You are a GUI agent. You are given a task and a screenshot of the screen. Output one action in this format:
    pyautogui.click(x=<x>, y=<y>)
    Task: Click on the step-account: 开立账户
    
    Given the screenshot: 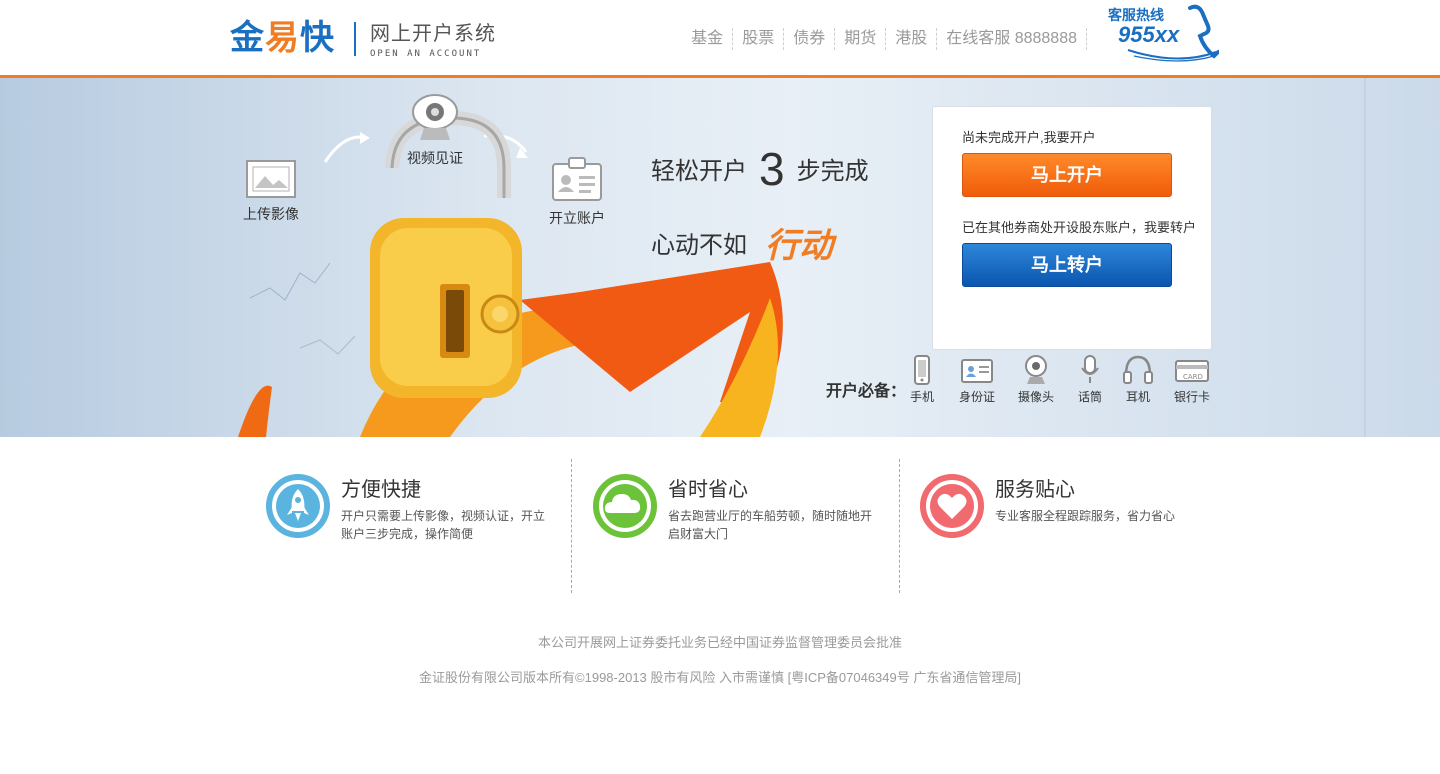 What is the action you would take?
    pyautogui.click(x=577, y=192)
    